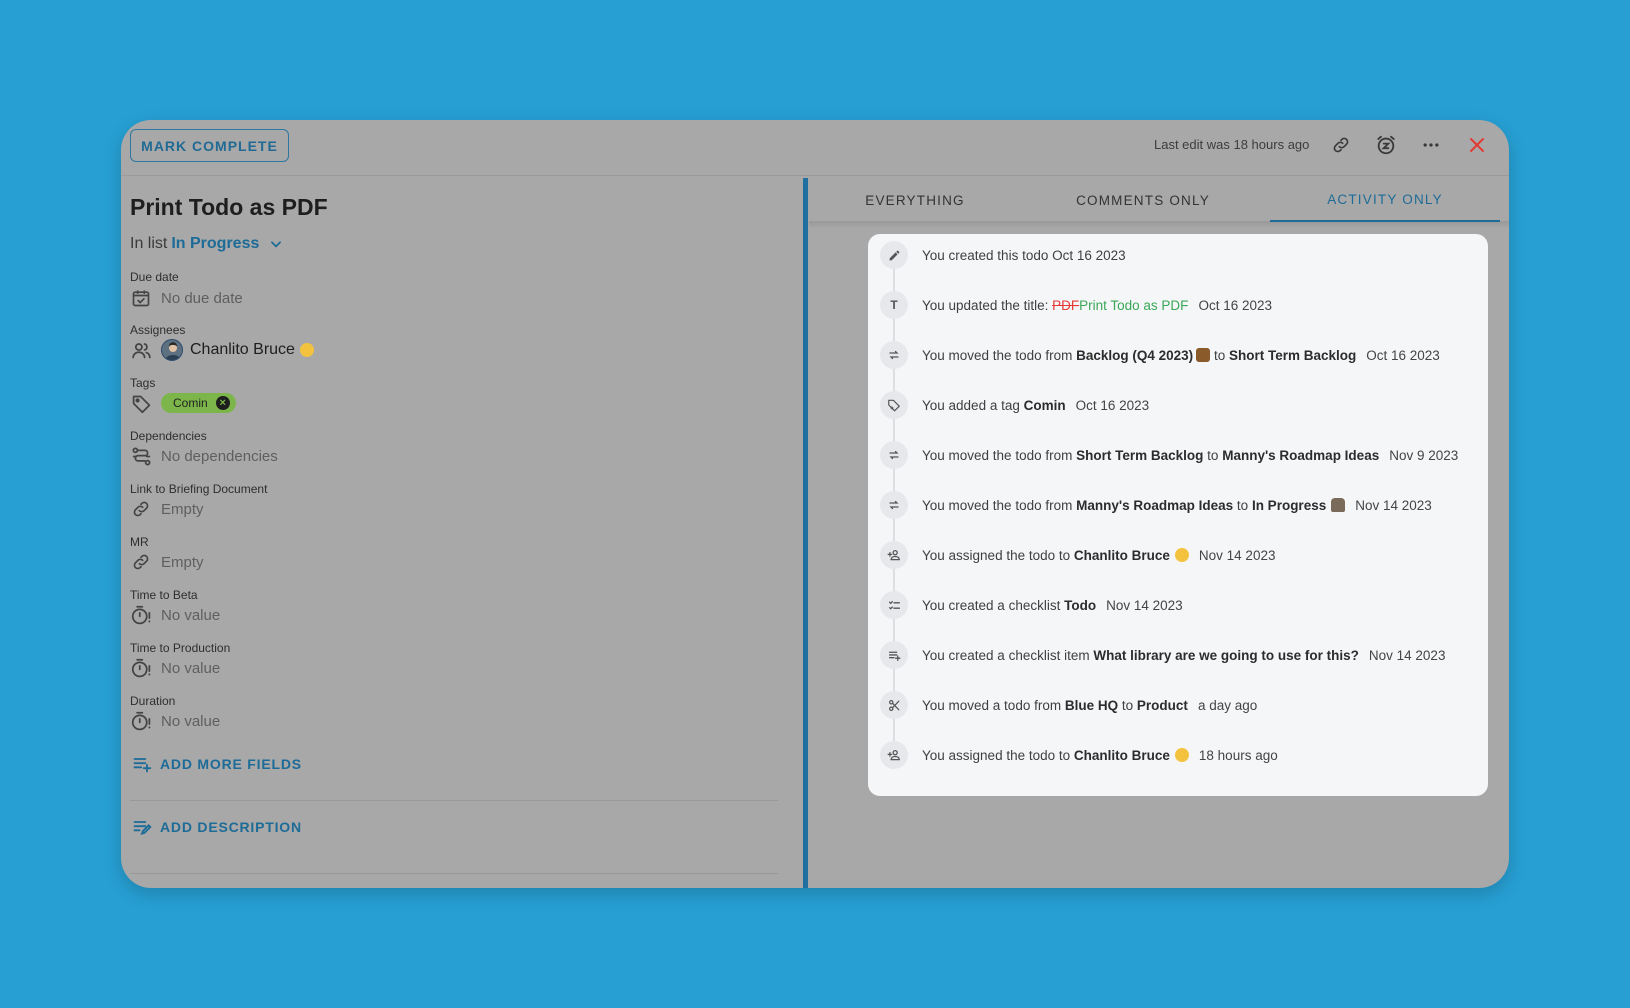 The width and height of the screenshot is (1630, 1008). I want to click on list-item: You created a checklist Todo Nov 14 2023, so click(1031, 605).